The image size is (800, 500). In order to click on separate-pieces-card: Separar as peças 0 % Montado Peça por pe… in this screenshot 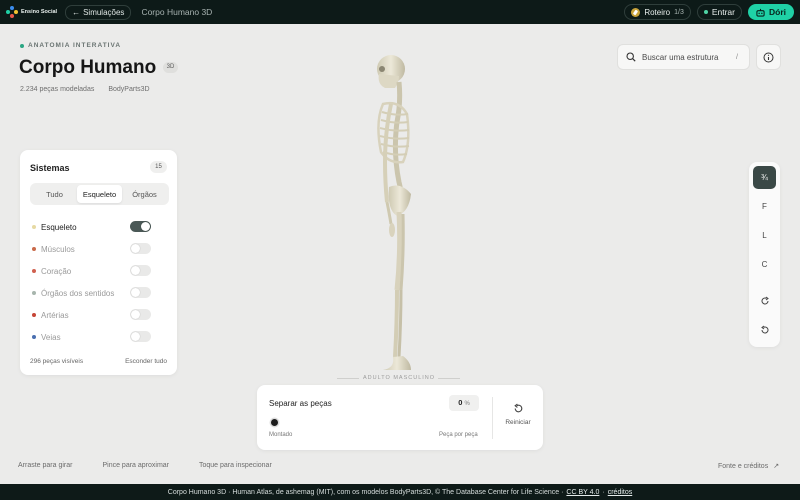, I will do `click(400, 417)`.